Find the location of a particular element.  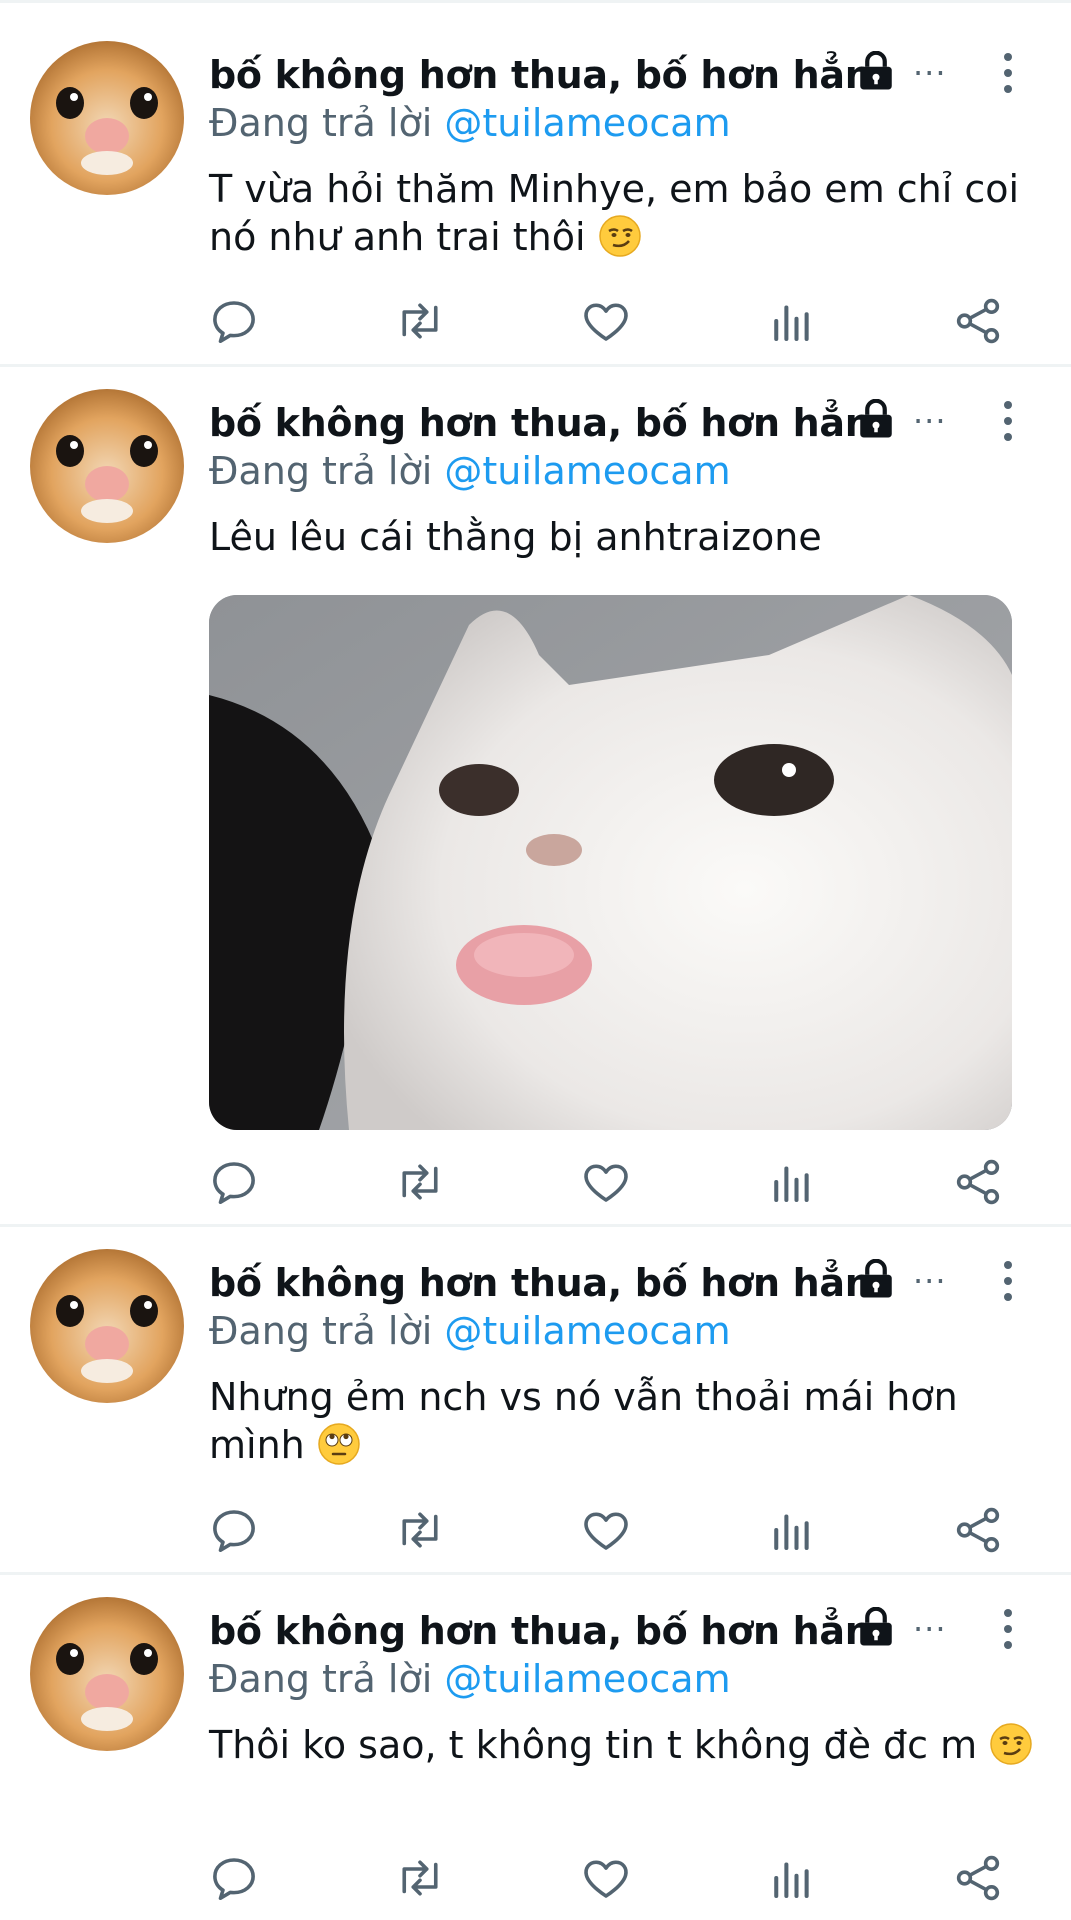

face-with-rolling-eyes-icon is located at coordinates (339, 1444).